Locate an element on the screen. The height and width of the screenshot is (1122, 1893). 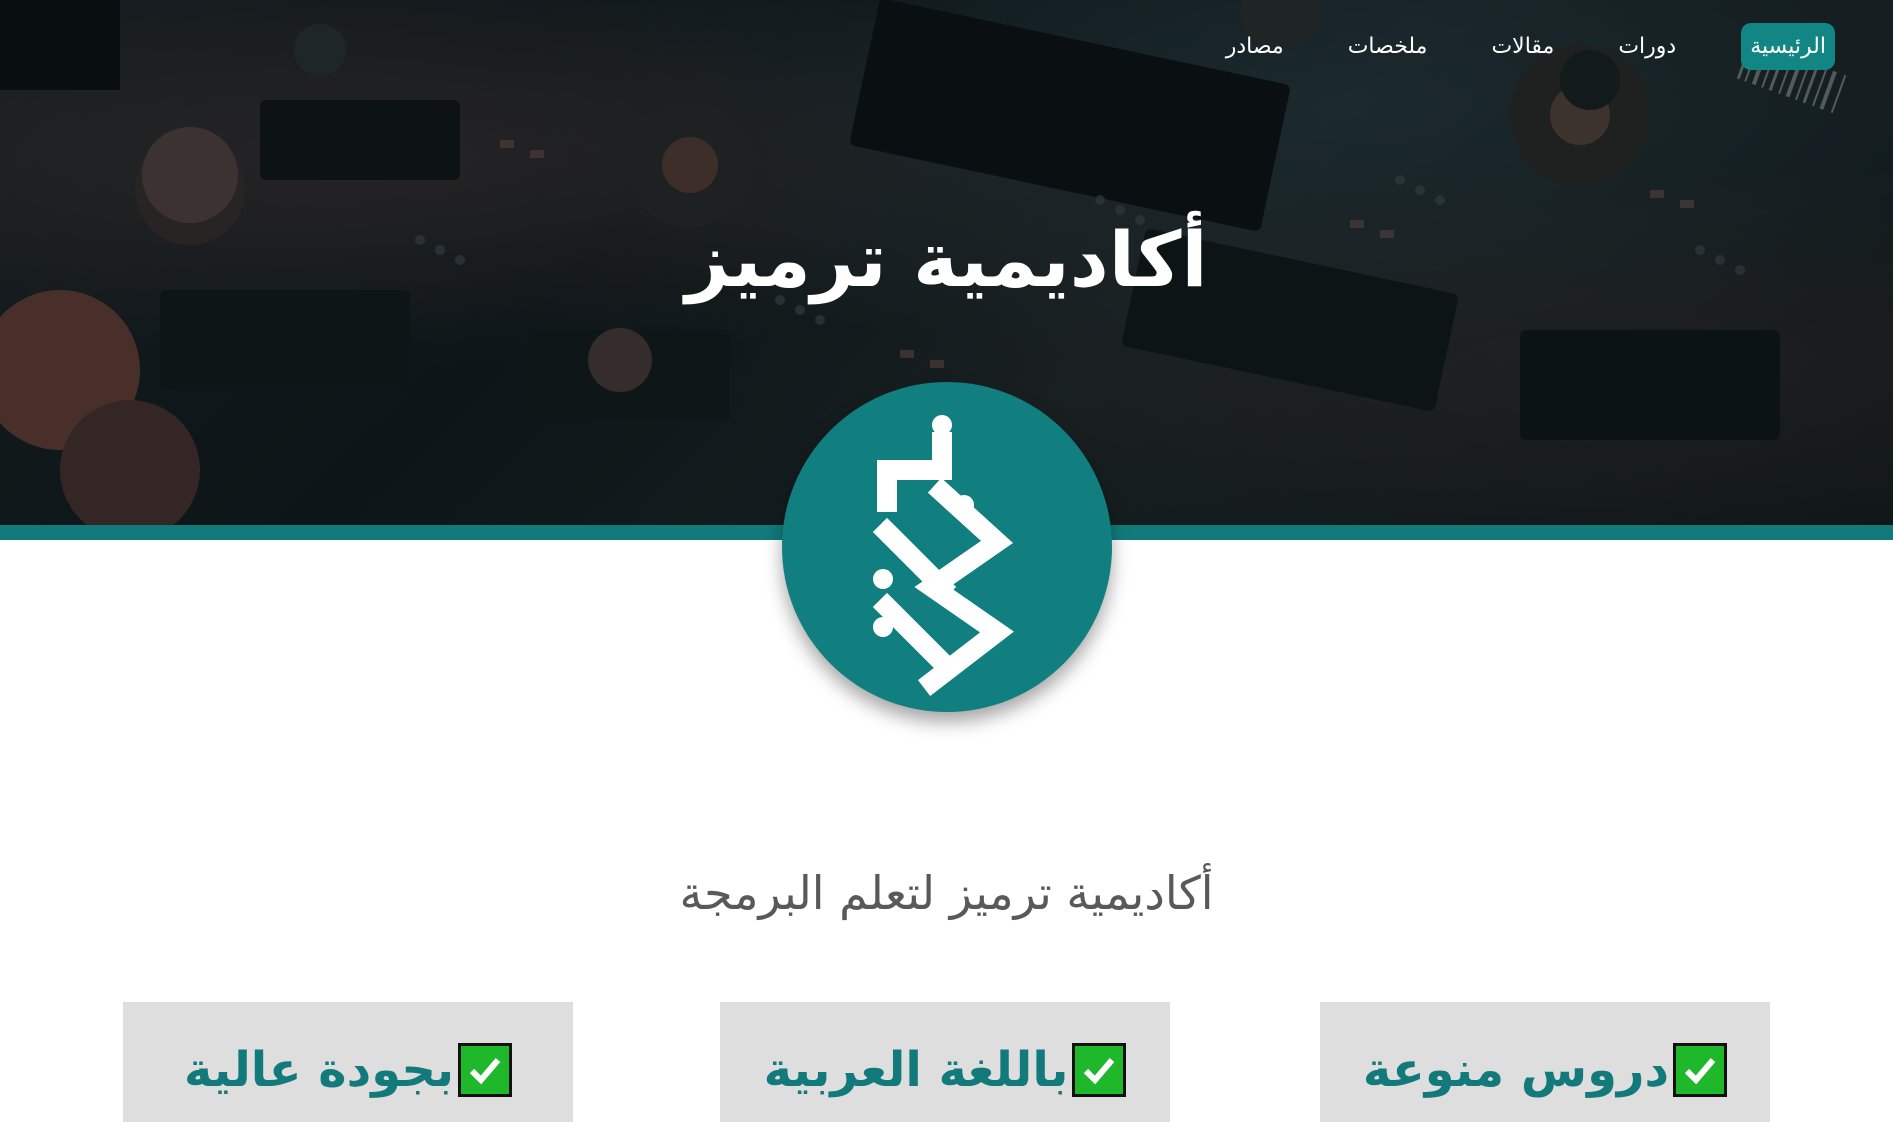
feature-label: باللغة العربية is located at coordinates (916, 1070).